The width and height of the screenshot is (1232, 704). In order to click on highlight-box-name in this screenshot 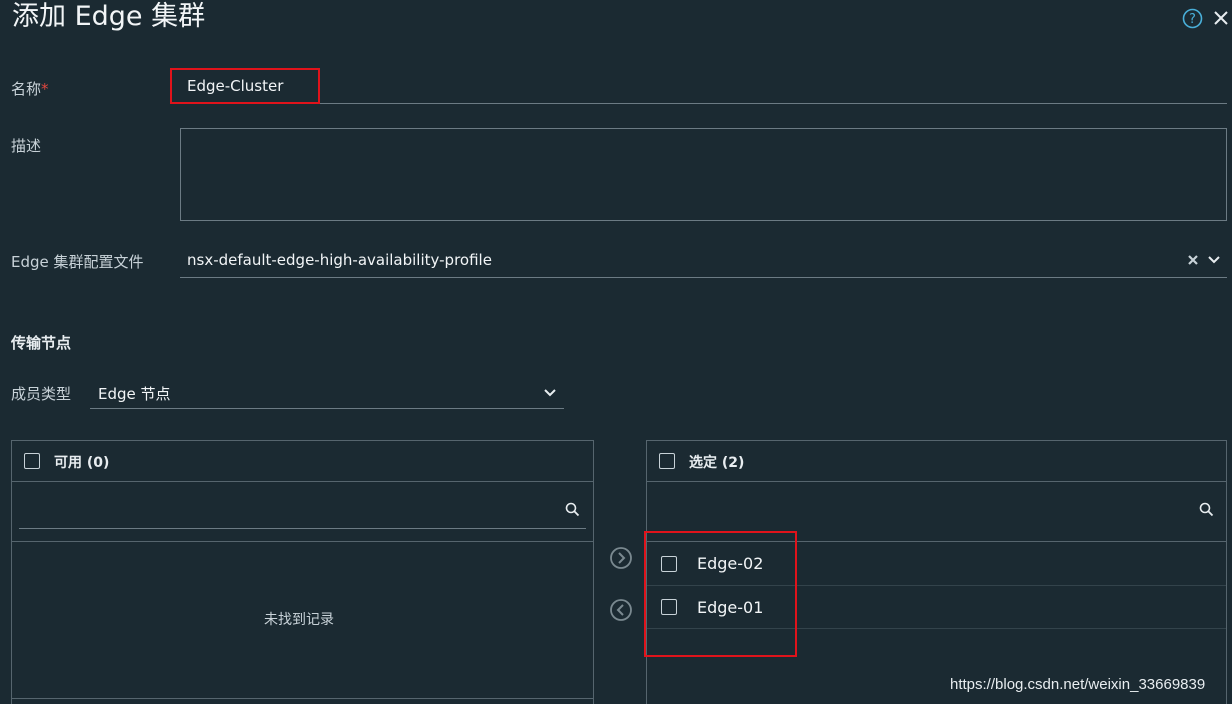, I will do `click(245, 86)`.